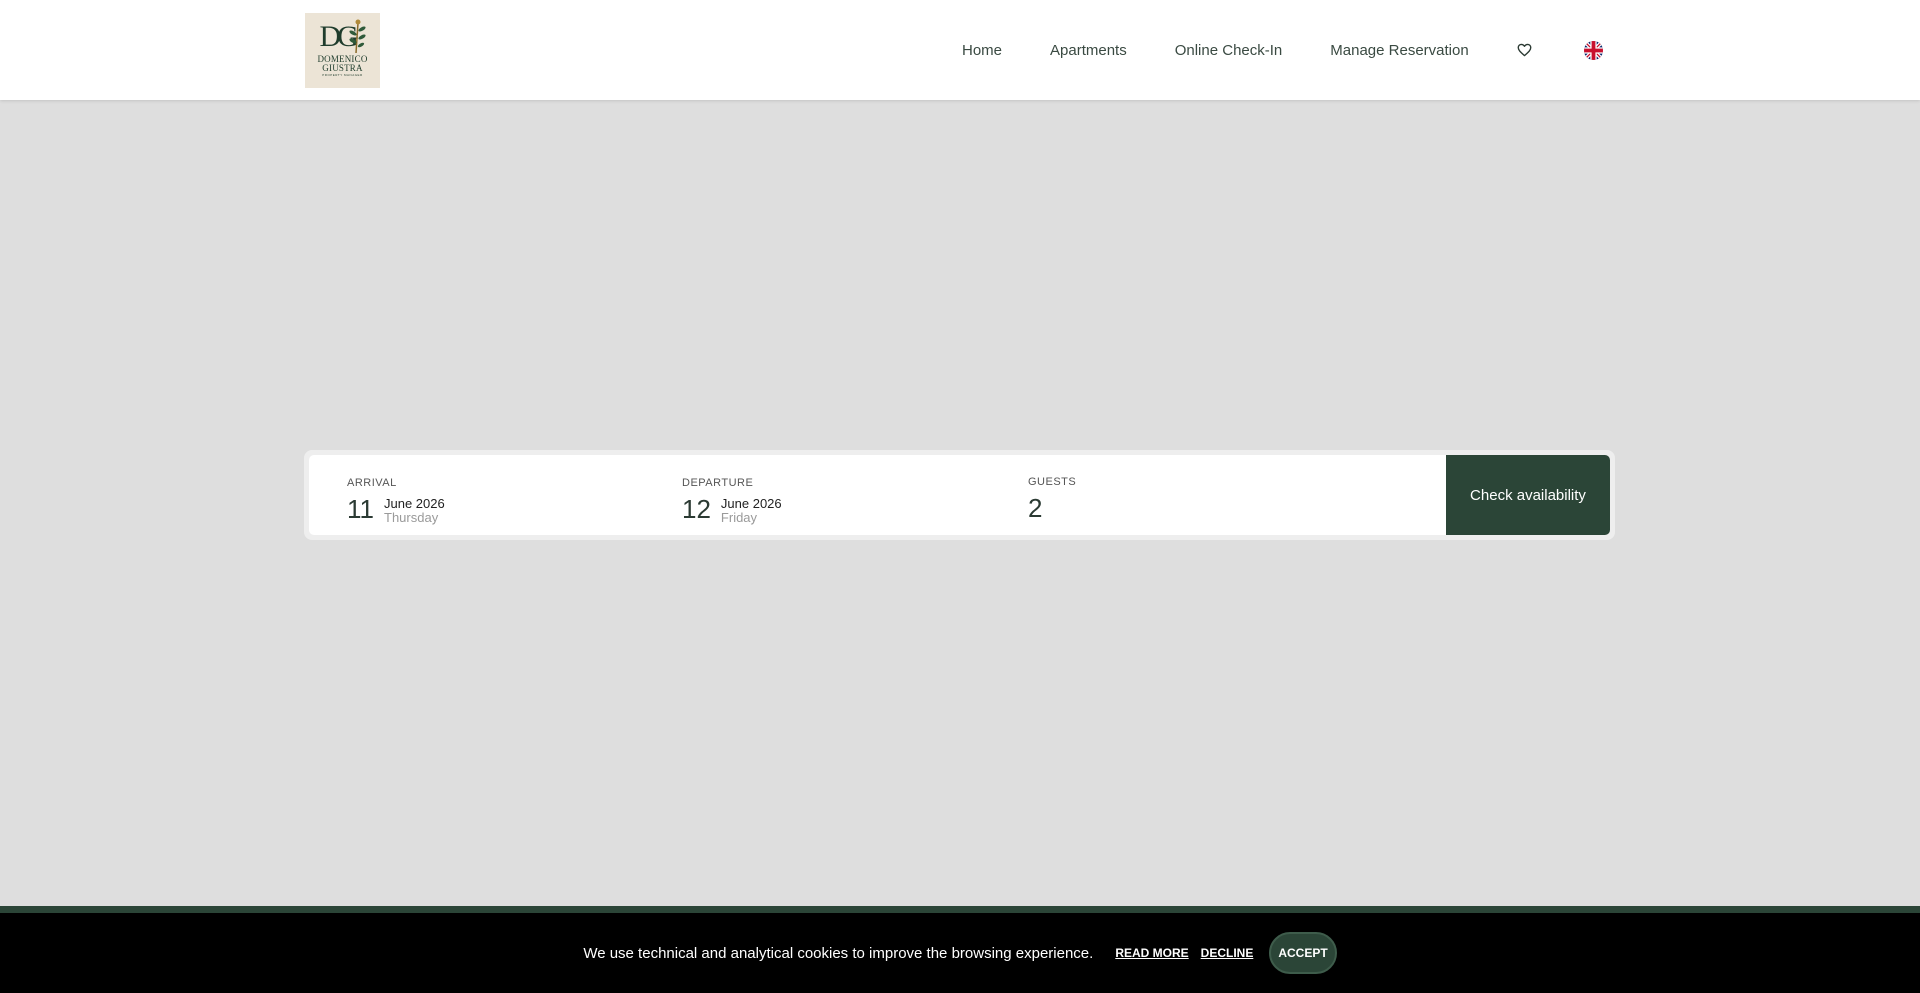 Image resolution: width=1920 pixels, height=993 pixels. I want to click on nav-manage-reservation: Manage Reservation, so click(1399, 50).